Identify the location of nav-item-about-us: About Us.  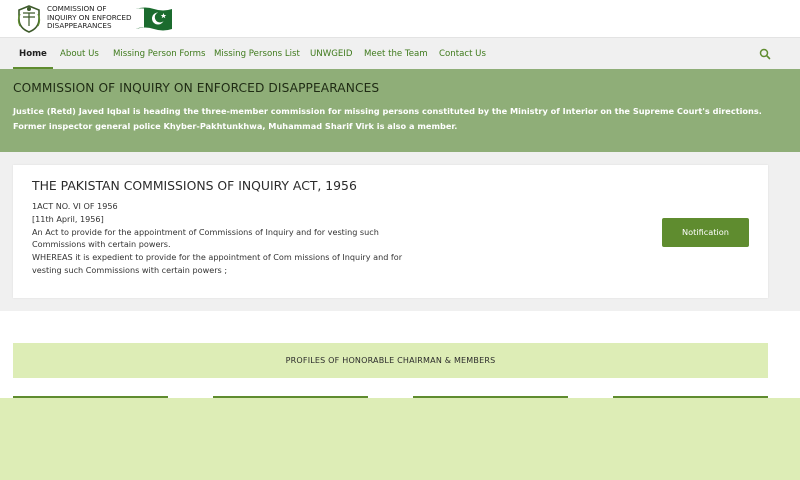
(79, 54).